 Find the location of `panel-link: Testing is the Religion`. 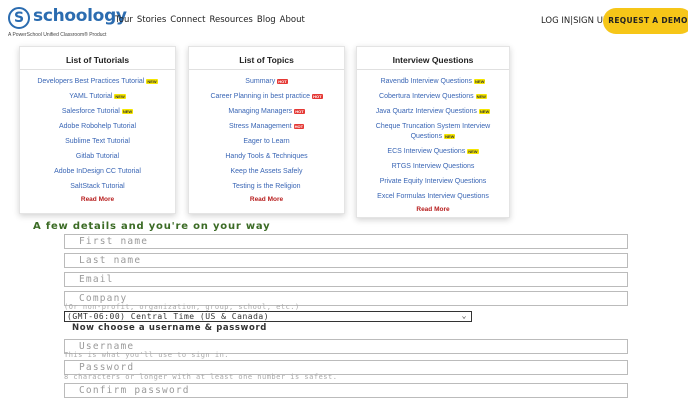

panel-link: Testing is the Religion is located at coordinates (266, 186).